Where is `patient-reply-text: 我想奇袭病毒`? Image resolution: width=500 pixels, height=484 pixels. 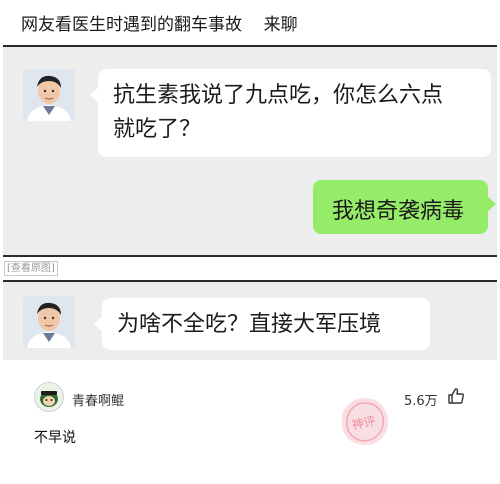 patient-reply-text: 我想奇袭病毒 is located at coordinates (398, 211).